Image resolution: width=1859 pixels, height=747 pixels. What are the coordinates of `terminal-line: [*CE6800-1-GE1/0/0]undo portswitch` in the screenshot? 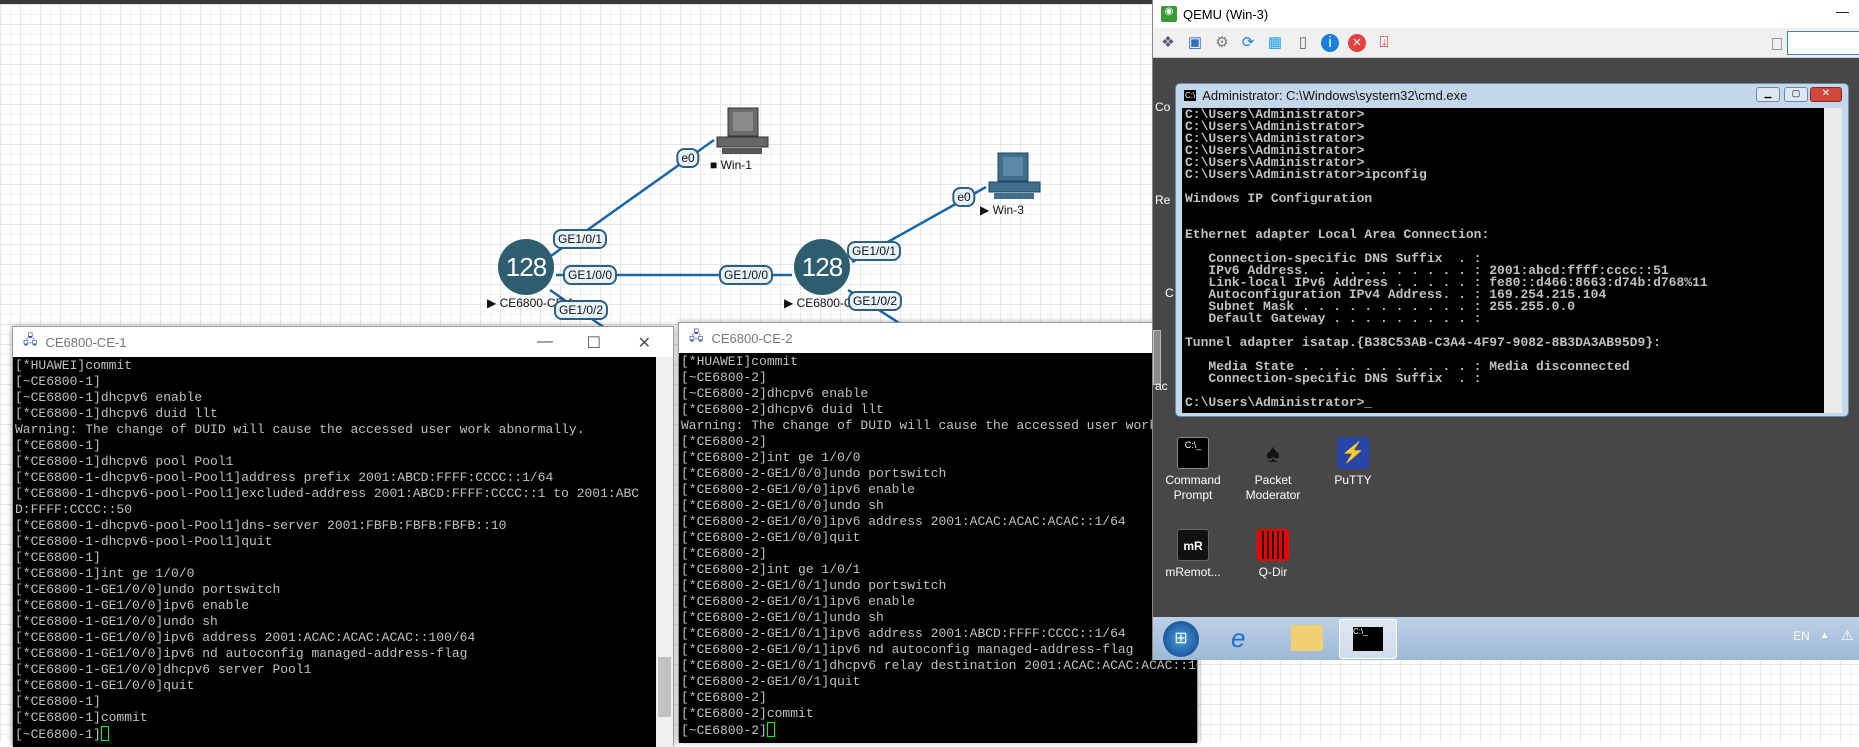 It's located at (148, 589).